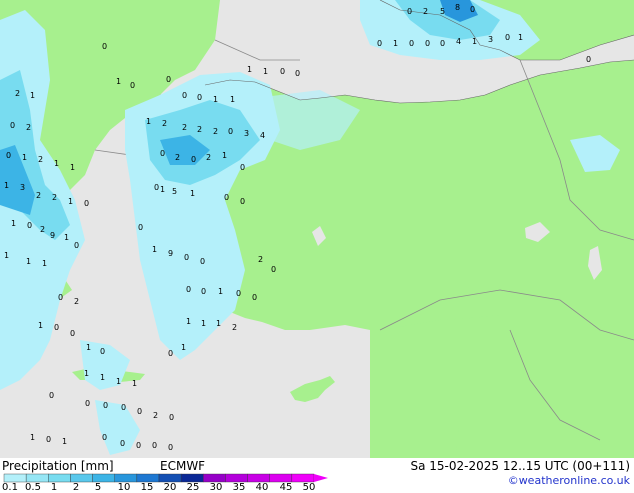  I want to click on scale-tick-label: 1, so click(54, 487).